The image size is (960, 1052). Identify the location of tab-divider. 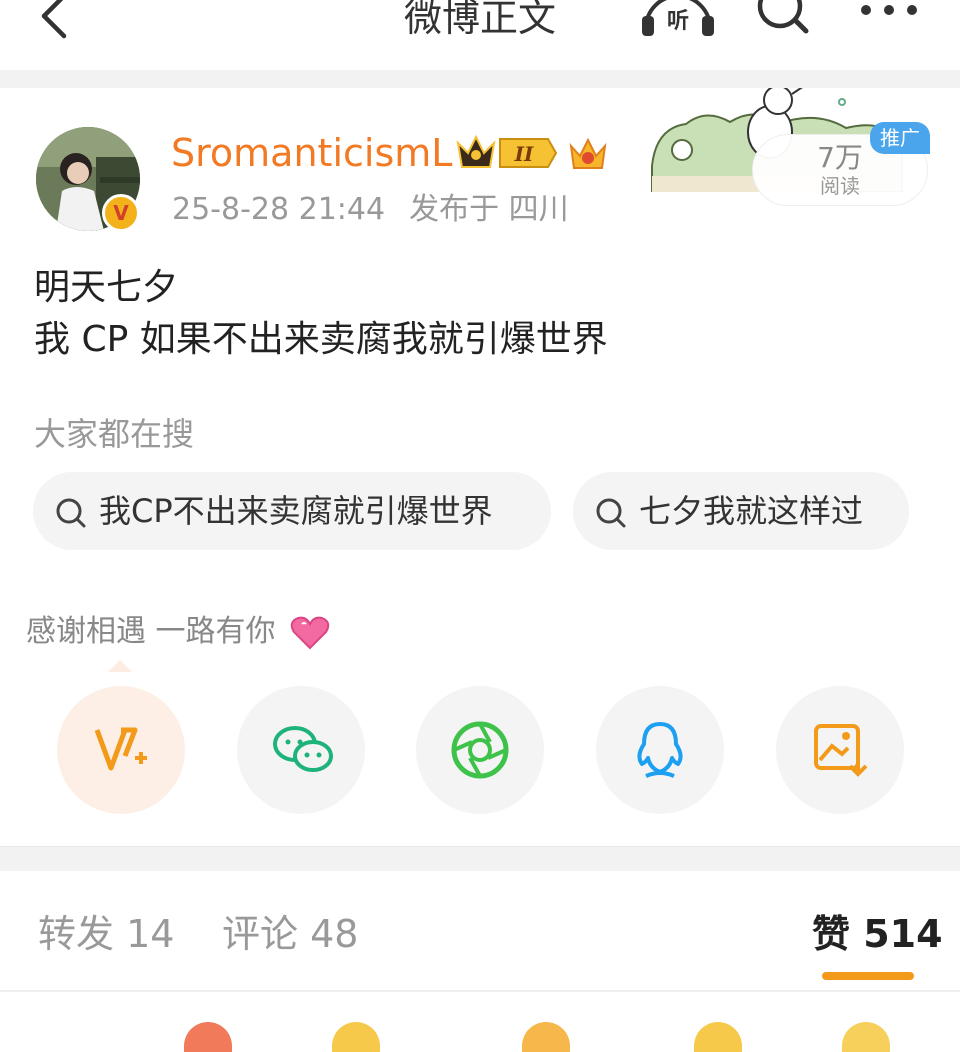
(480, 991).